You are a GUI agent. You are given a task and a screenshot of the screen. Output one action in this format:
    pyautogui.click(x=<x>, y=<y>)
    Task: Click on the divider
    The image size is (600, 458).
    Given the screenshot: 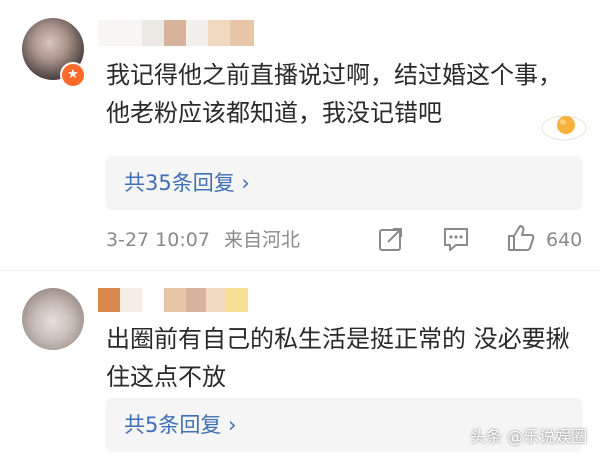 What is the action you would take?
    pyautogui.click(x=300, y=270)
    